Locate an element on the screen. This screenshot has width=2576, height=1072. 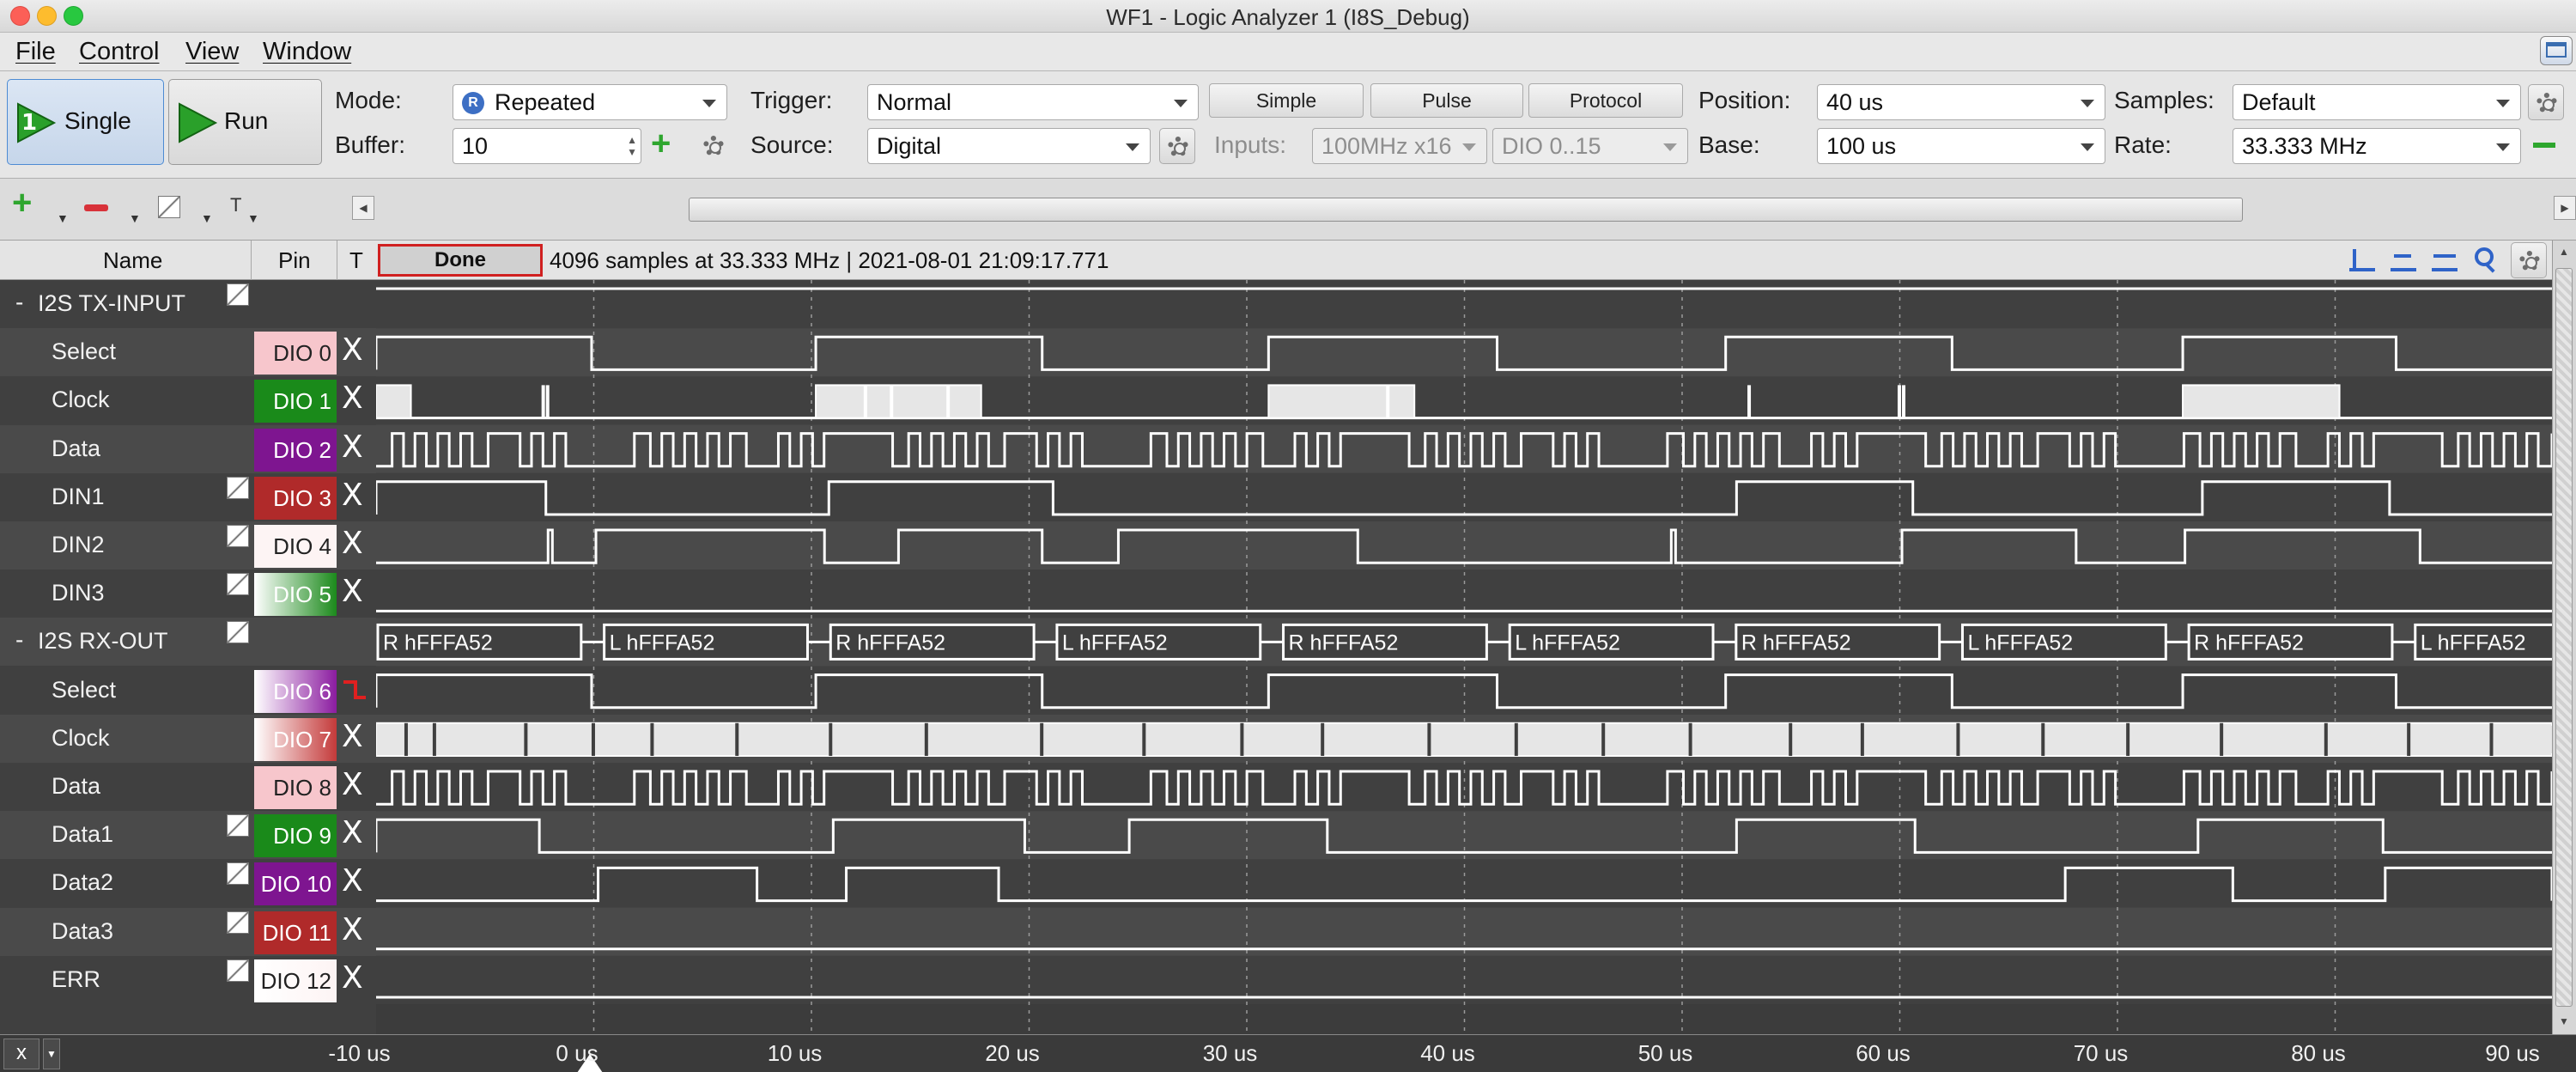
scroll-left-button: ◀ is located at coordinates (363, 208).